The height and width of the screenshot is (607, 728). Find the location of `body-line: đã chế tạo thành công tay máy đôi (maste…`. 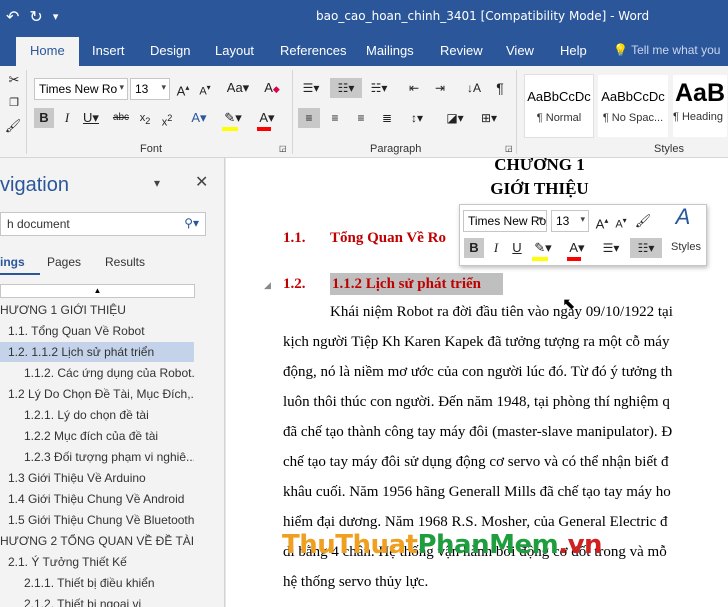

body-line: đã chế tạo thành công tay máy đôi (maste… is located at coordinates (477, 432).